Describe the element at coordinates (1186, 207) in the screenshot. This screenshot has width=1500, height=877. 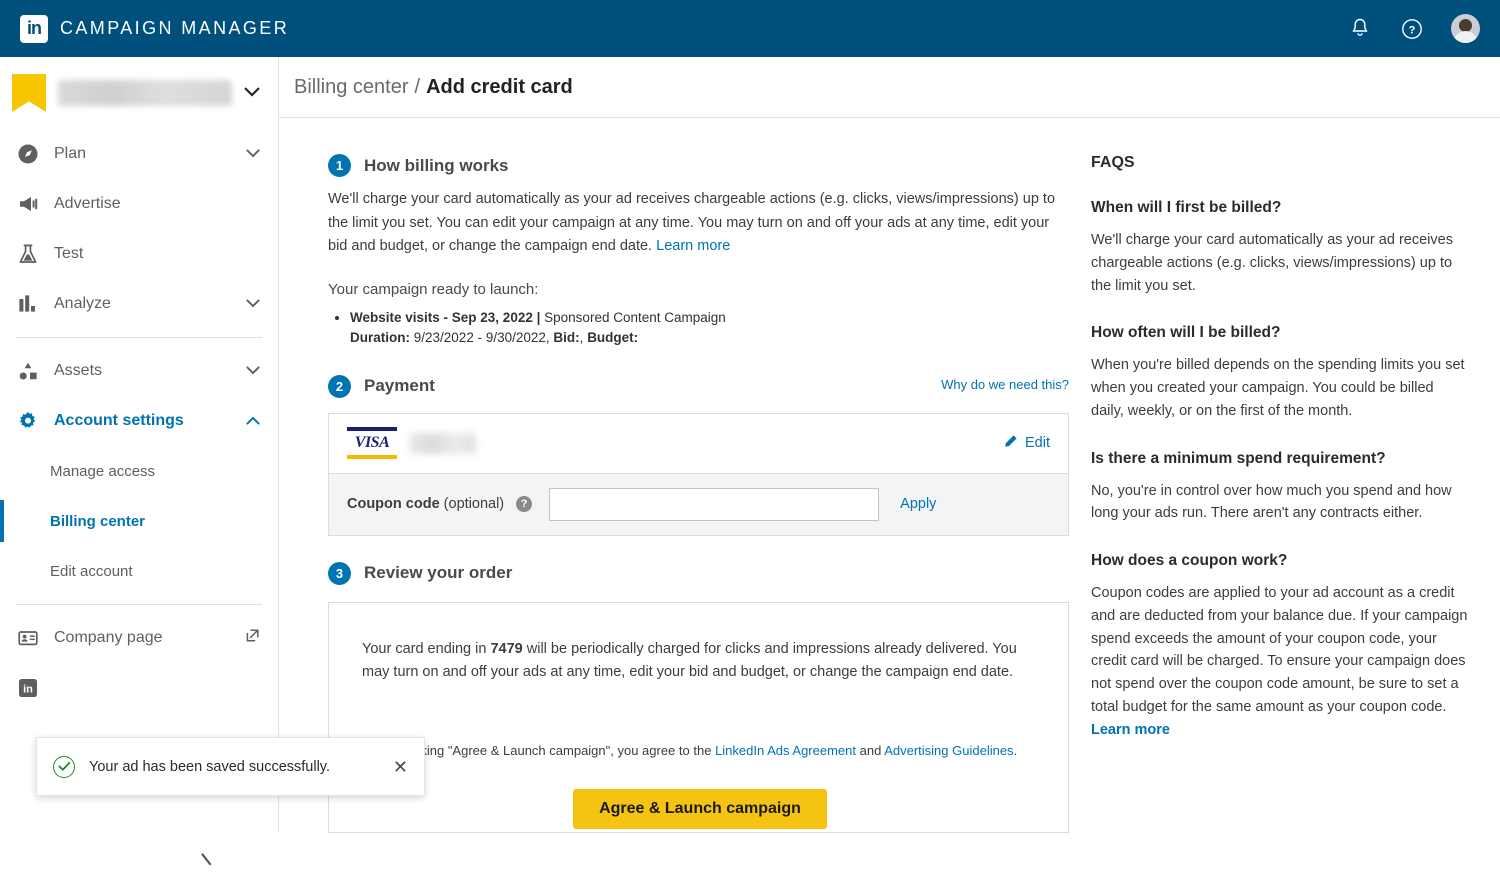
I see `faq-question: When will I first be billed?` at that location.